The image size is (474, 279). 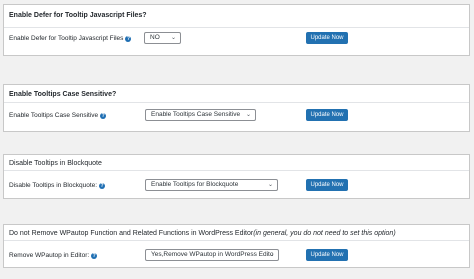 I want to click on setting-label: Remove WPautop in Editor: ?, so click(x=53, y=255).